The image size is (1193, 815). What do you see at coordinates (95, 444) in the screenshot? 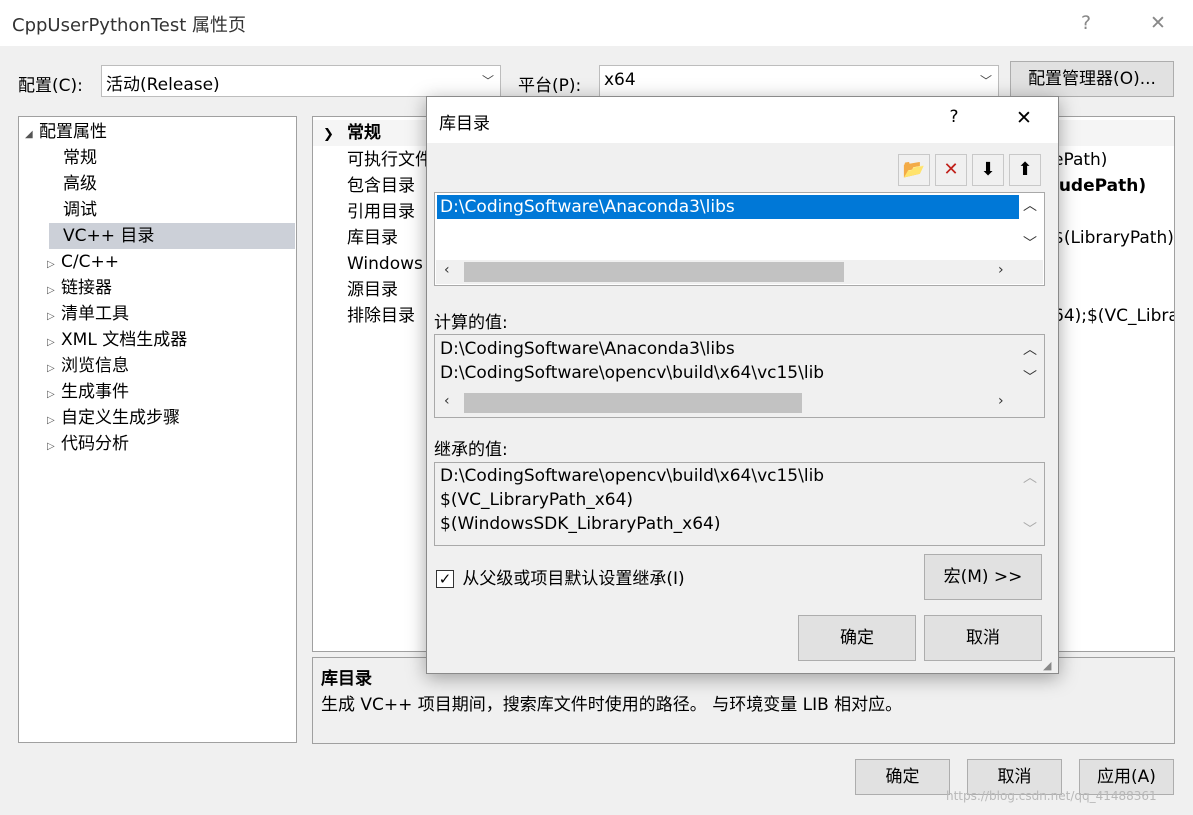
I see `tree-item-label: 代码分析` at bounding box center [95, 444].